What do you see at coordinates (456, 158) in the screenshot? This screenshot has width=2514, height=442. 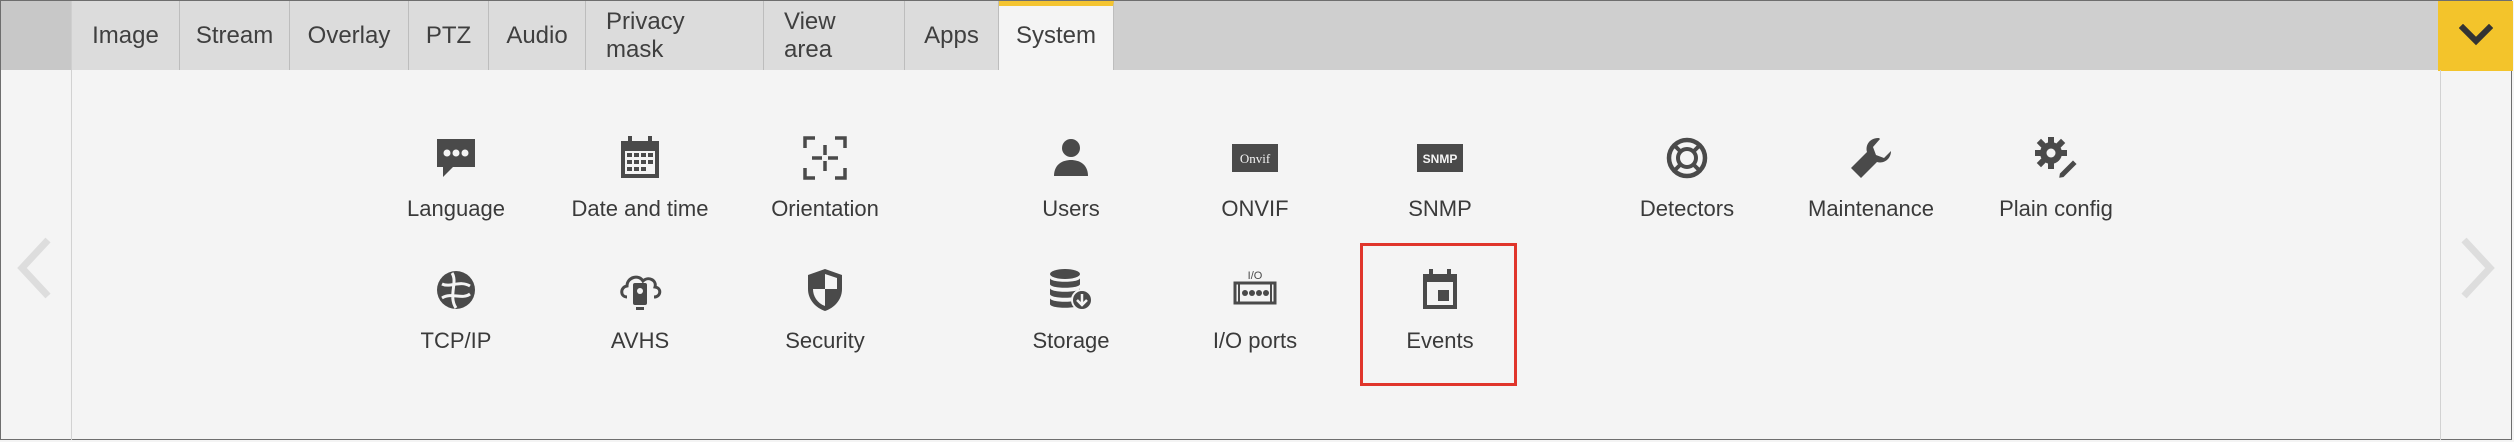 I see `chat-bubble-icon` at bounding box center [456, 158].